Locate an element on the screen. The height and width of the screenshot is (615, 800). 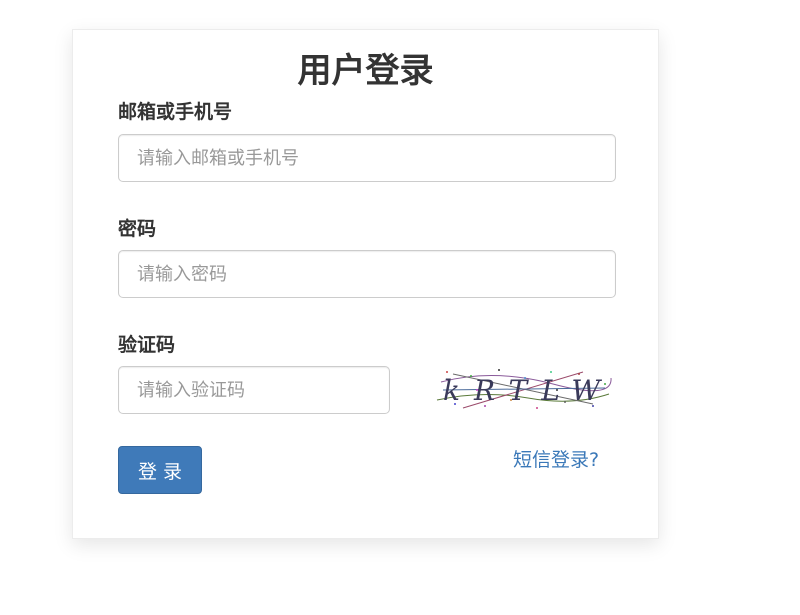
account-label: 邮箱或手机号 is located at coordinates (175, 112).